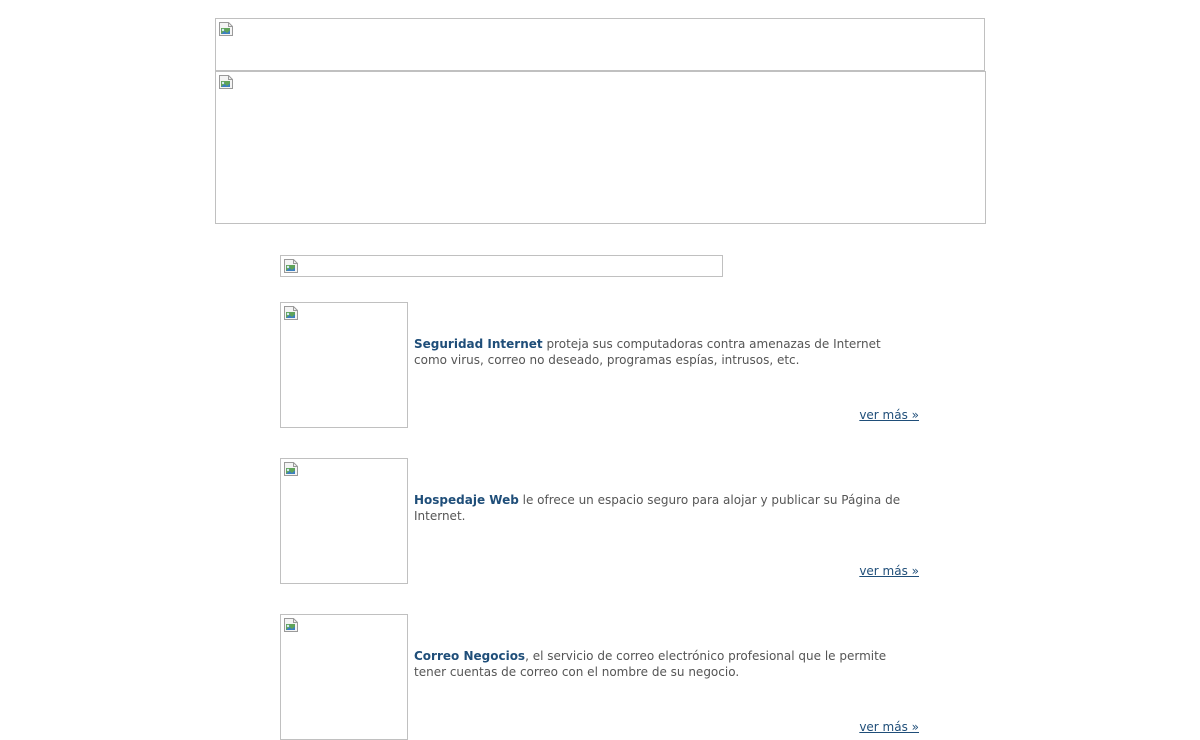 The image size is (1200, 740). What do you see at coordinates (600, 147) in the screenshot?
I see `main-banner-image` at bounding box center [600, 147].